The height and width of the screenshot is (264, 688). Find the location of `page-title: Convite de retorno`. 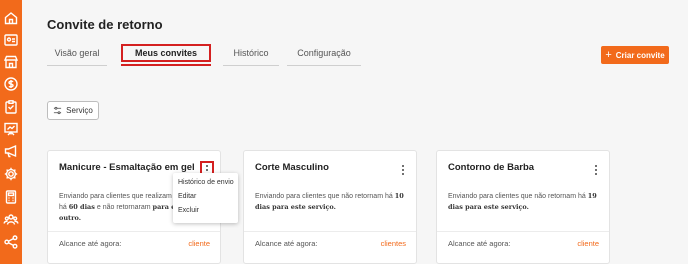

page-title: Convite de retorno is located at coordinates (105, 24).